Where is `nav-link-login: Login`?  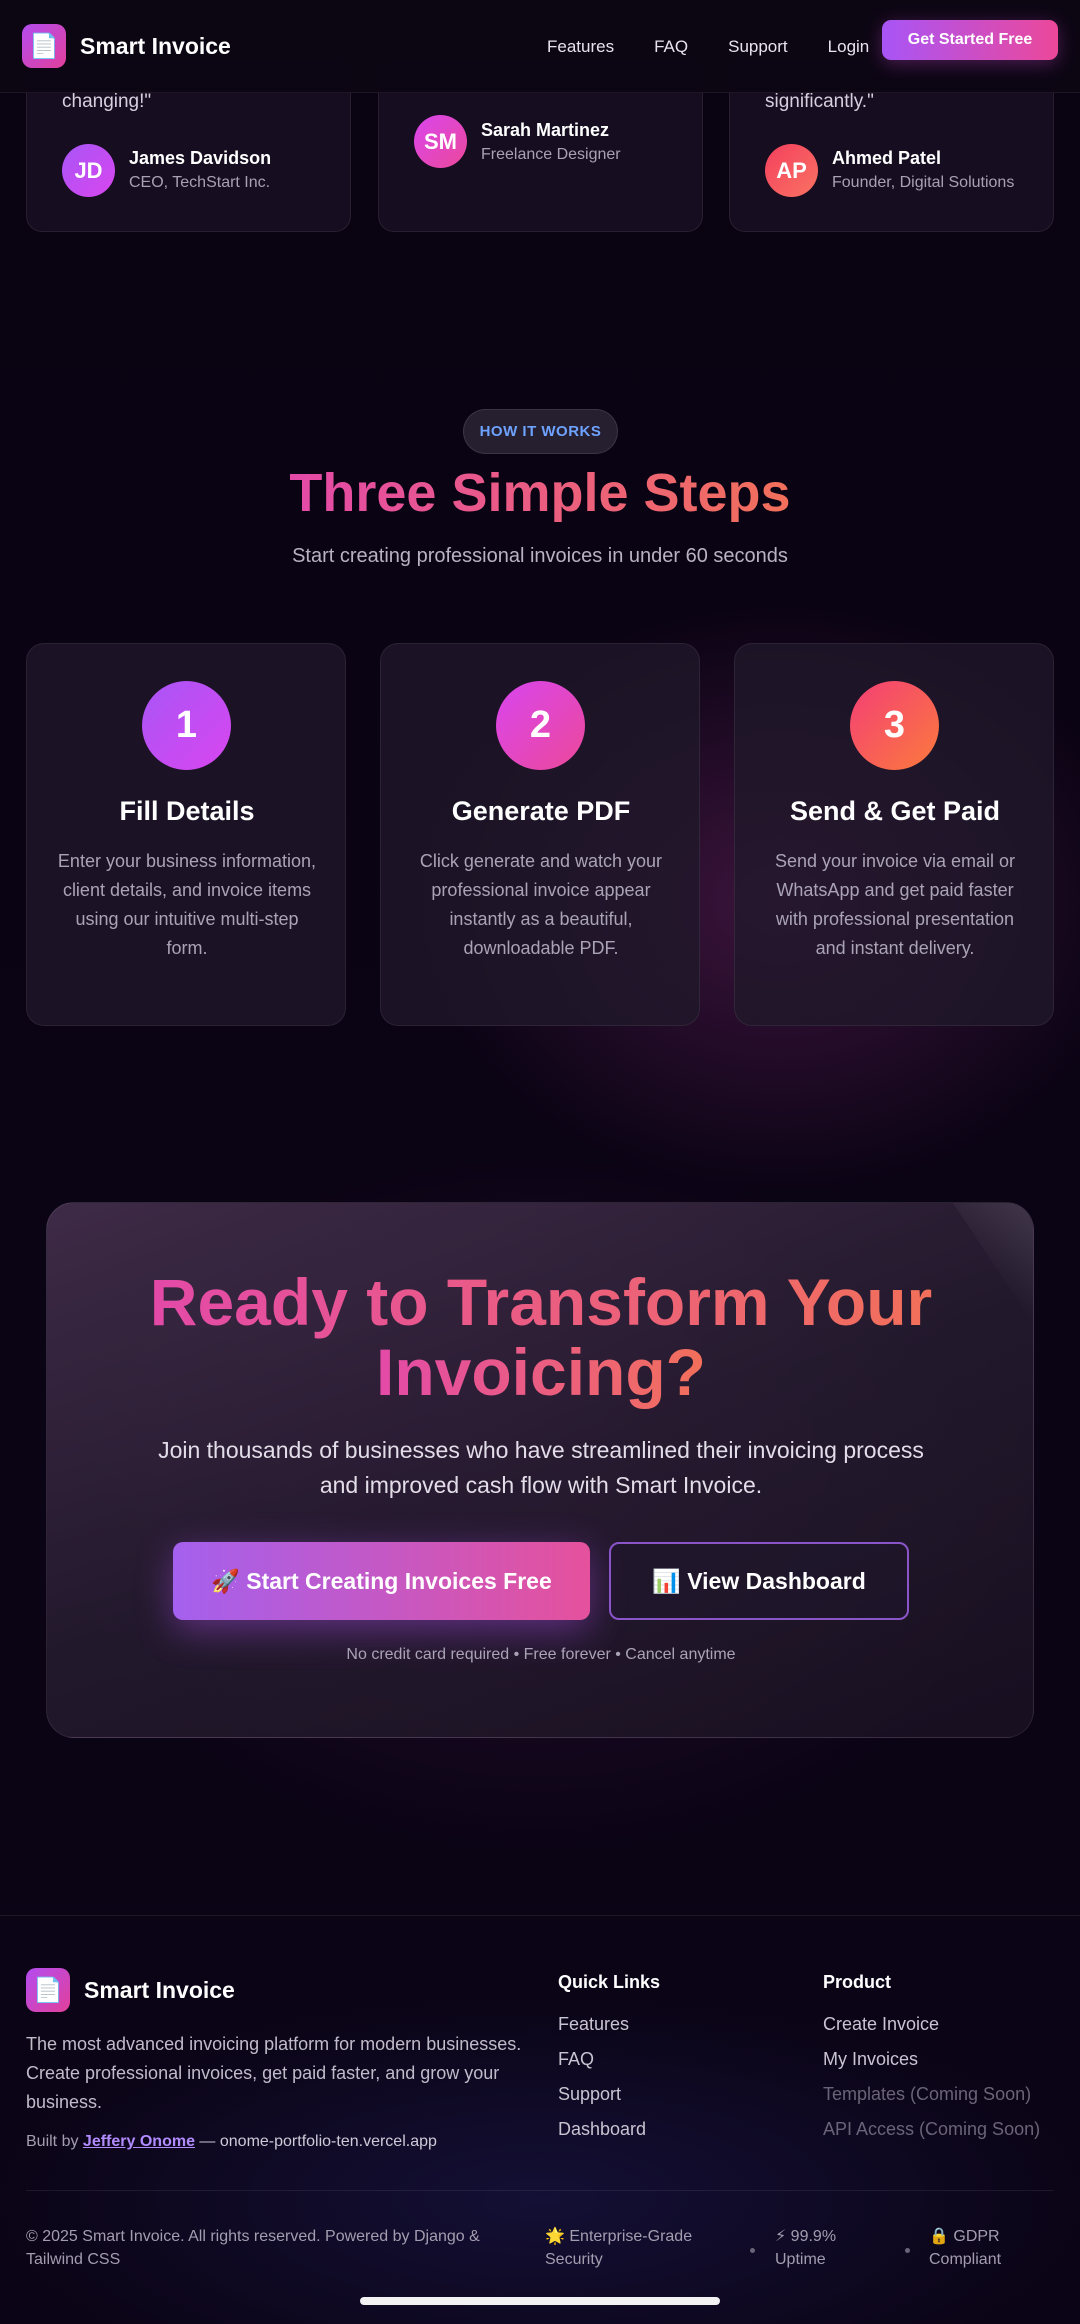 nav-link-login: Login is located at coordinates (849, 47).